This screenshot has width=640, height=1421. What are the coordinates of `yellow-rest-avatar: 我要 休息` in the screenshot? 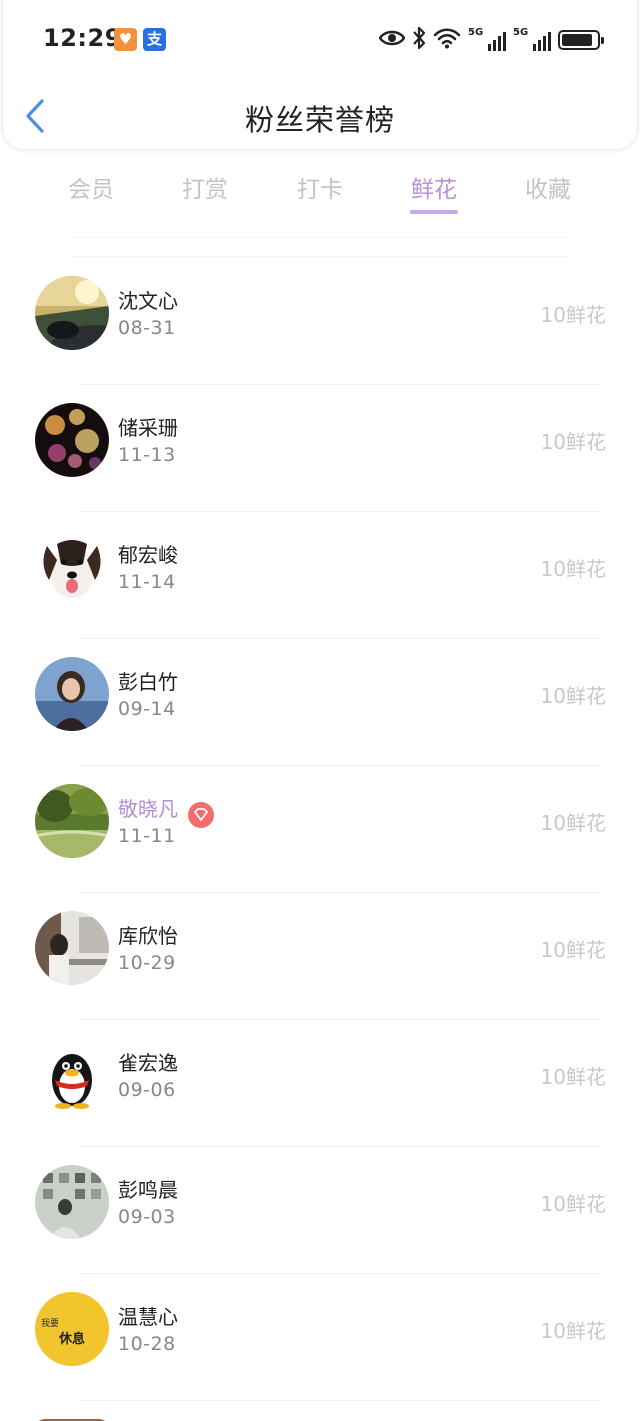 It's located at (72, 1329).